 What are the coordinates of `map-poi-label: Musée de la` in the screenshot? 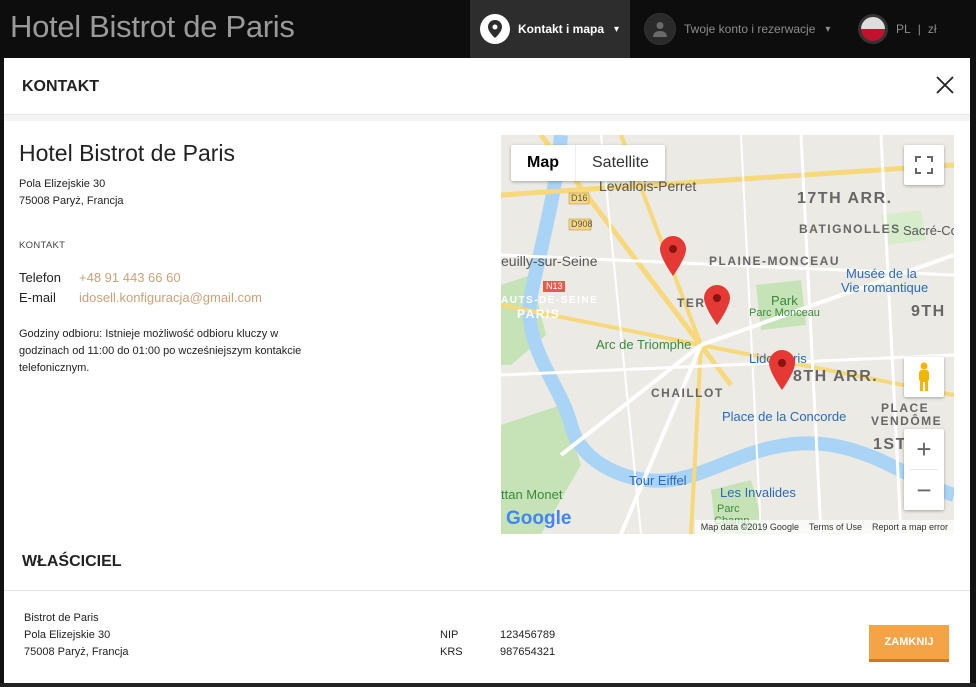 It's located at (881, 273).